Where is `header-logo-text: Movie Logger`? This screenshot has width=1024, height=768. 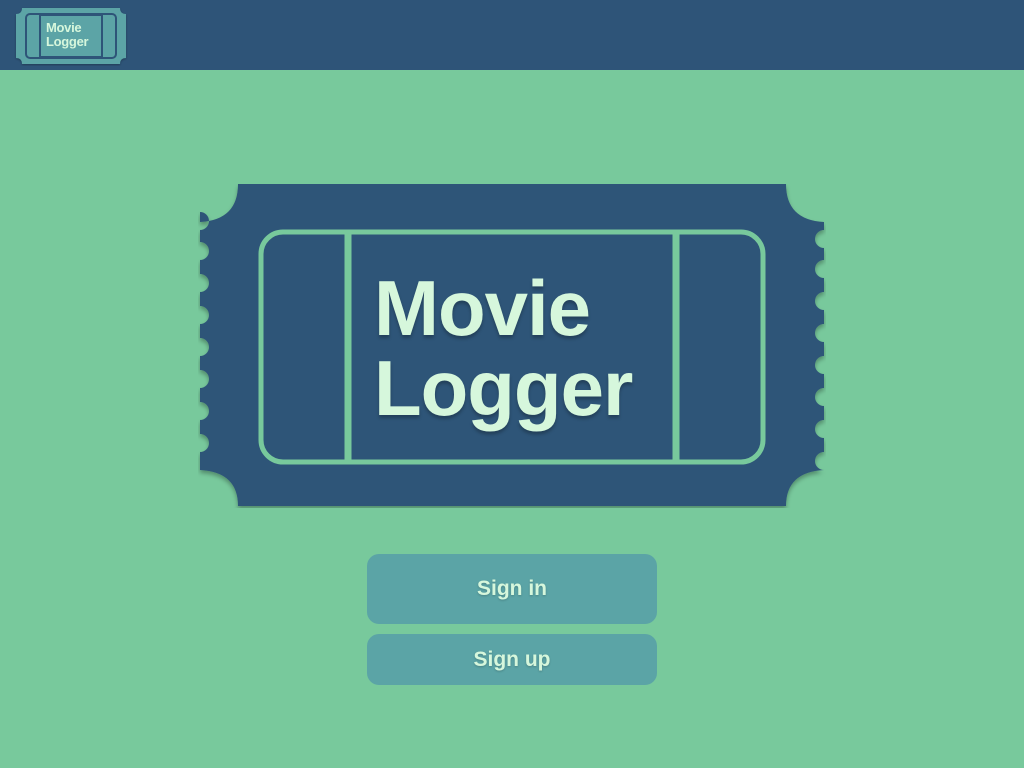
header-logo-text: Movie Logger is located at coordinates (67, 34).